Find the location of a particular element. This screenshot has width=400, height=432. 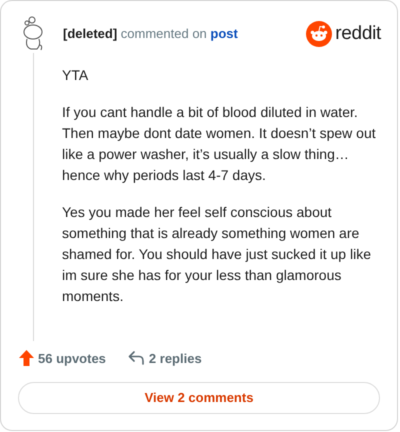

reply-icon is located at coordinates (136, 358).